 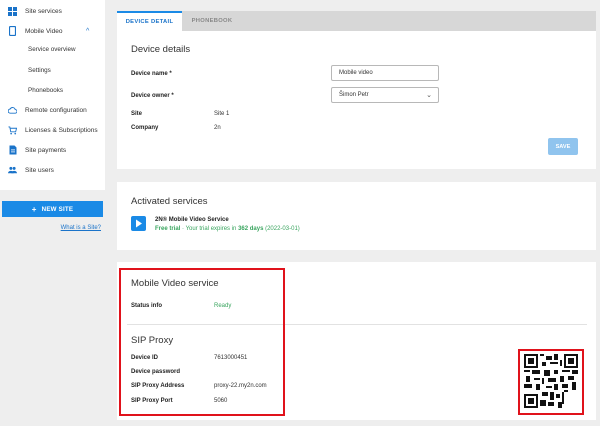 I want to click on sidebar-item-remote-configuration: Remote configuration, so click(x=52, y=110).